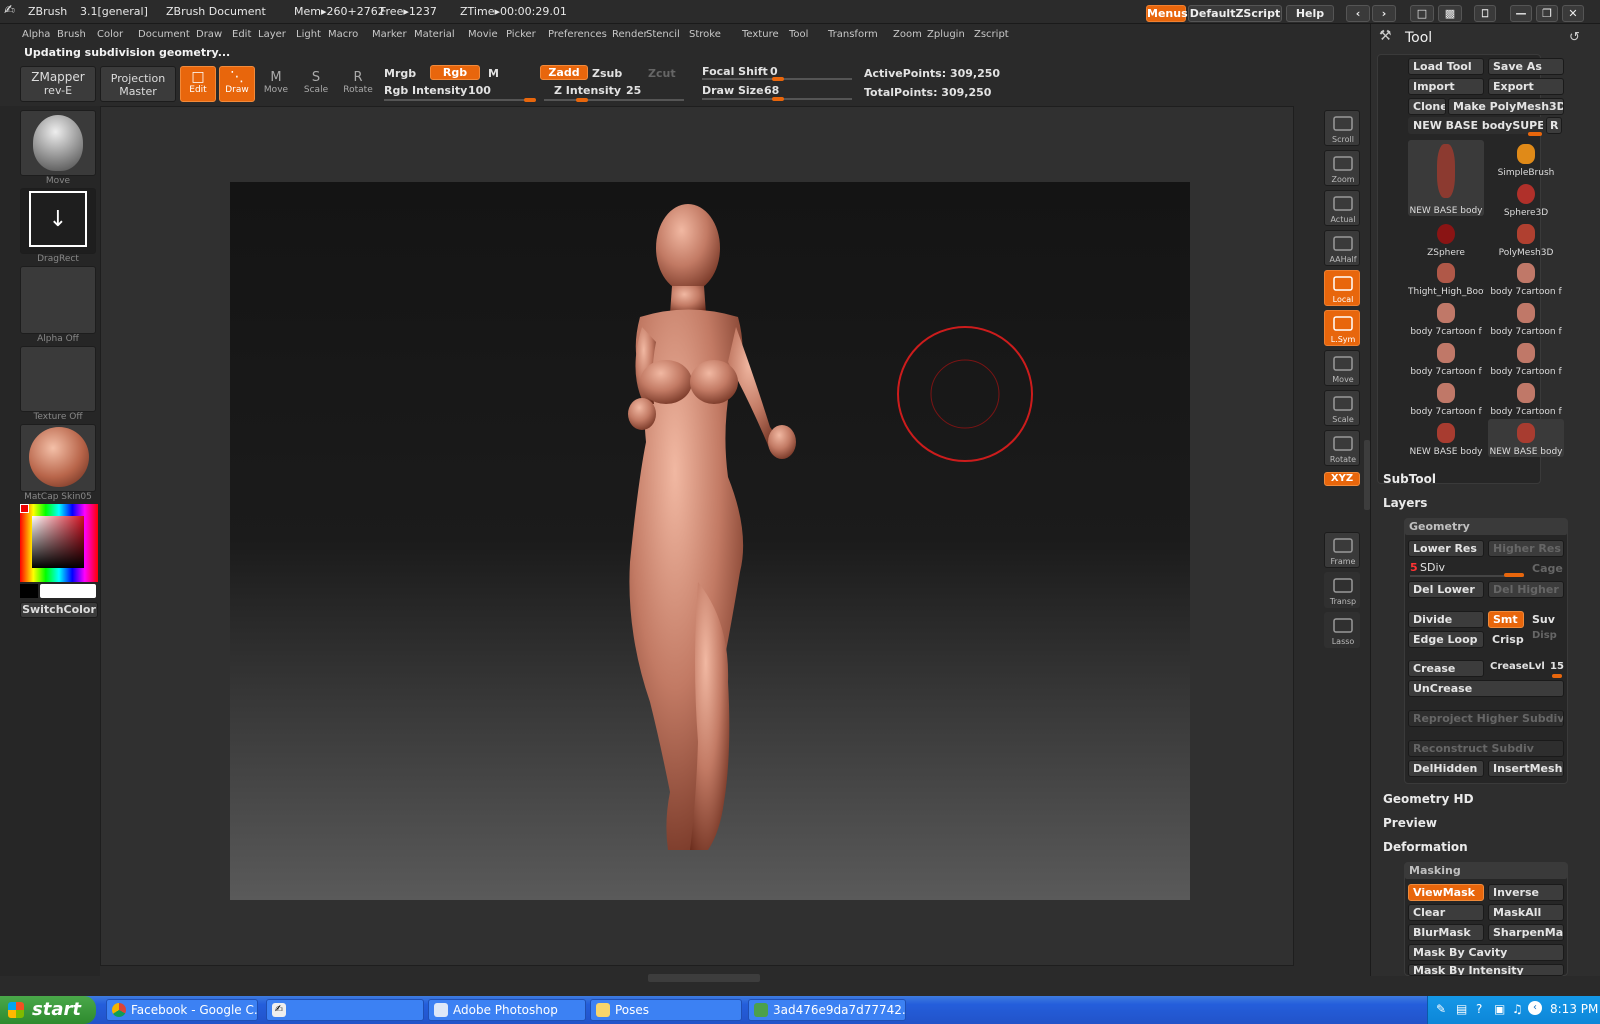 Image resolution: width=1600 pixels, height=1024 pixels. What do you see at coordinates (1526, 768) in the screenshot?
I see `insertmesh-button: InsertMesh` at bounding box center [1526, 768].